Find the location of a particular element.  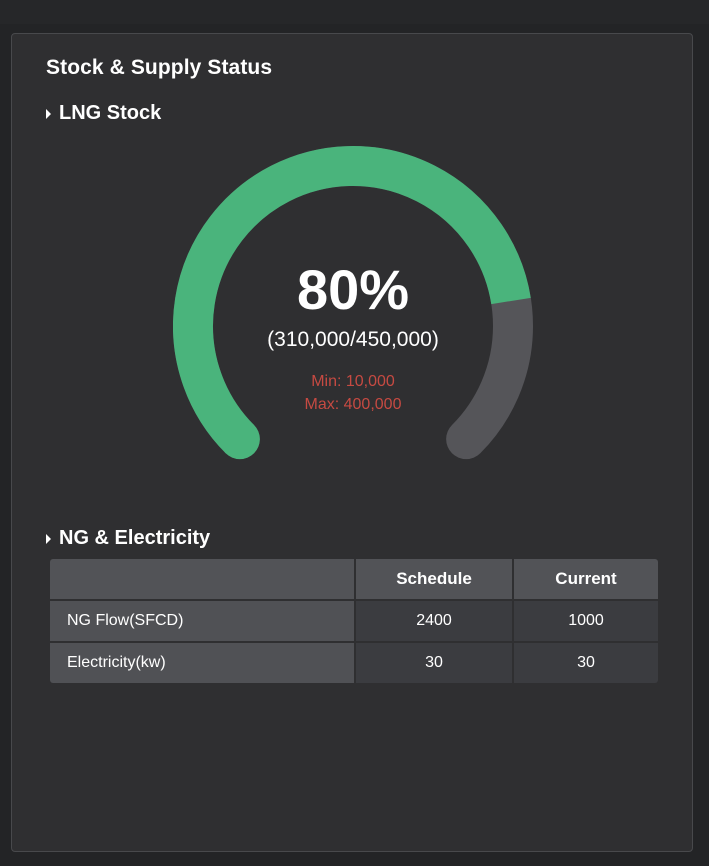

panel-title: Stock & Supply Status is located at coordinates (159, 67).